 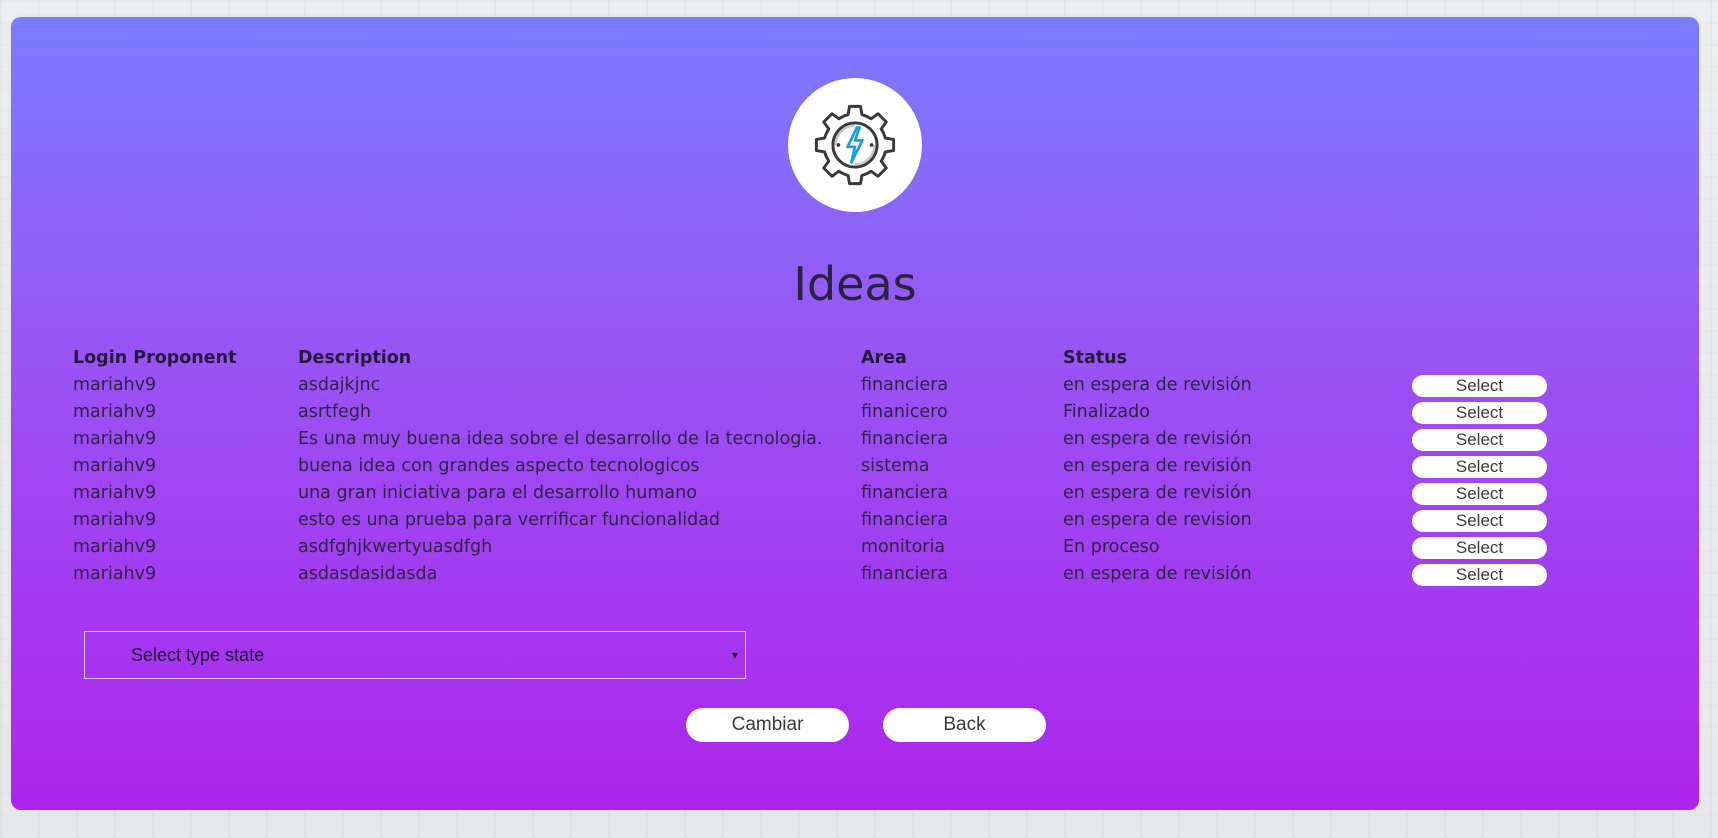 What do you see at coordinates (964, 725) in the screenshot?
I see `back-button: Back` at bounding box center [964, 725].